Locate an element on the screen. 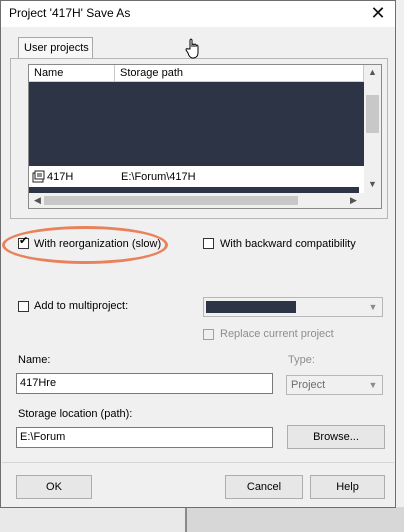 This screenshot has width=404, height=532. storage-location-field: E:\Forum is located at coordinates (144, 437).